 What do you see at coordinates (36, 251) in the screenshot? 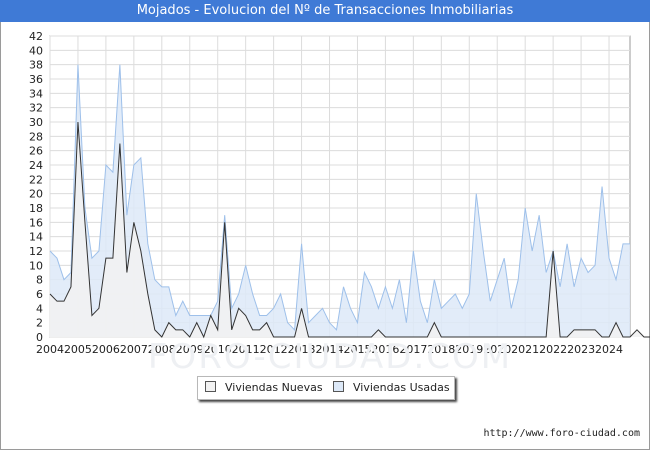
I see `y-tick-label: 12` at bounding box center [36, 251].